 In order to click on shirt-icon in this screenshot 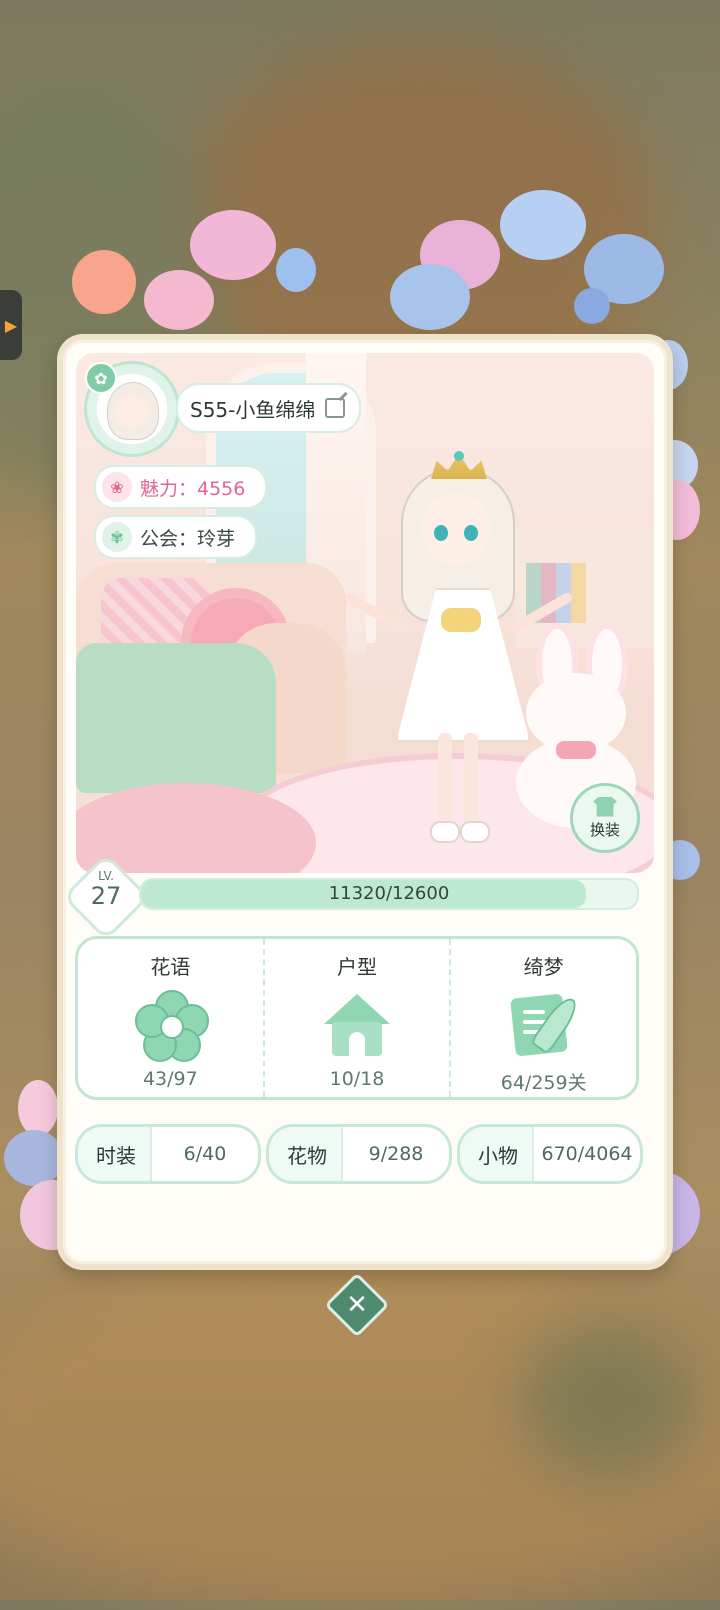, I will do `click(605, 806)`.